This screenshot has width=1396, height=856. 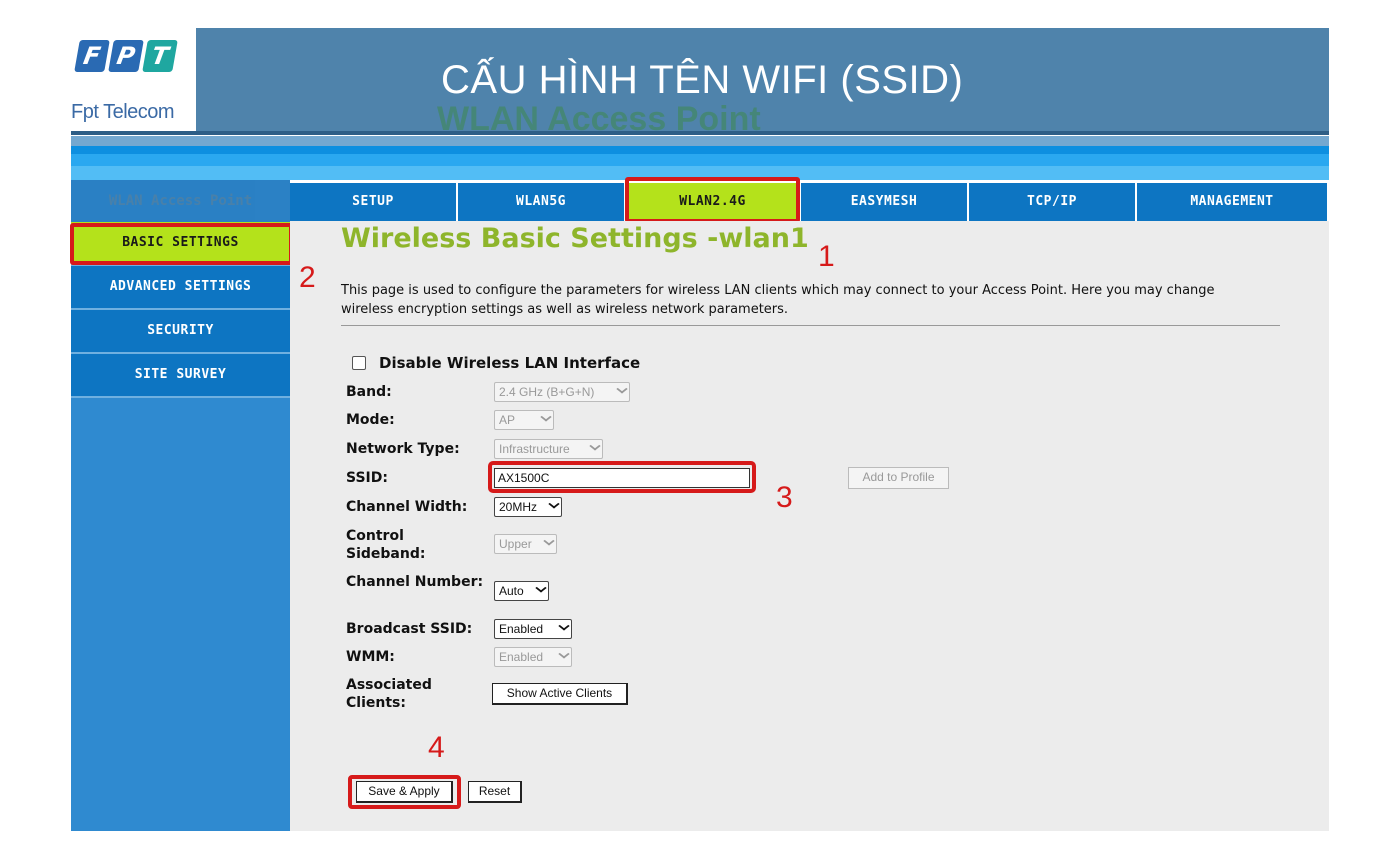 I want to click on network-type-select: Infrastructure, so click(x=548, y=449).